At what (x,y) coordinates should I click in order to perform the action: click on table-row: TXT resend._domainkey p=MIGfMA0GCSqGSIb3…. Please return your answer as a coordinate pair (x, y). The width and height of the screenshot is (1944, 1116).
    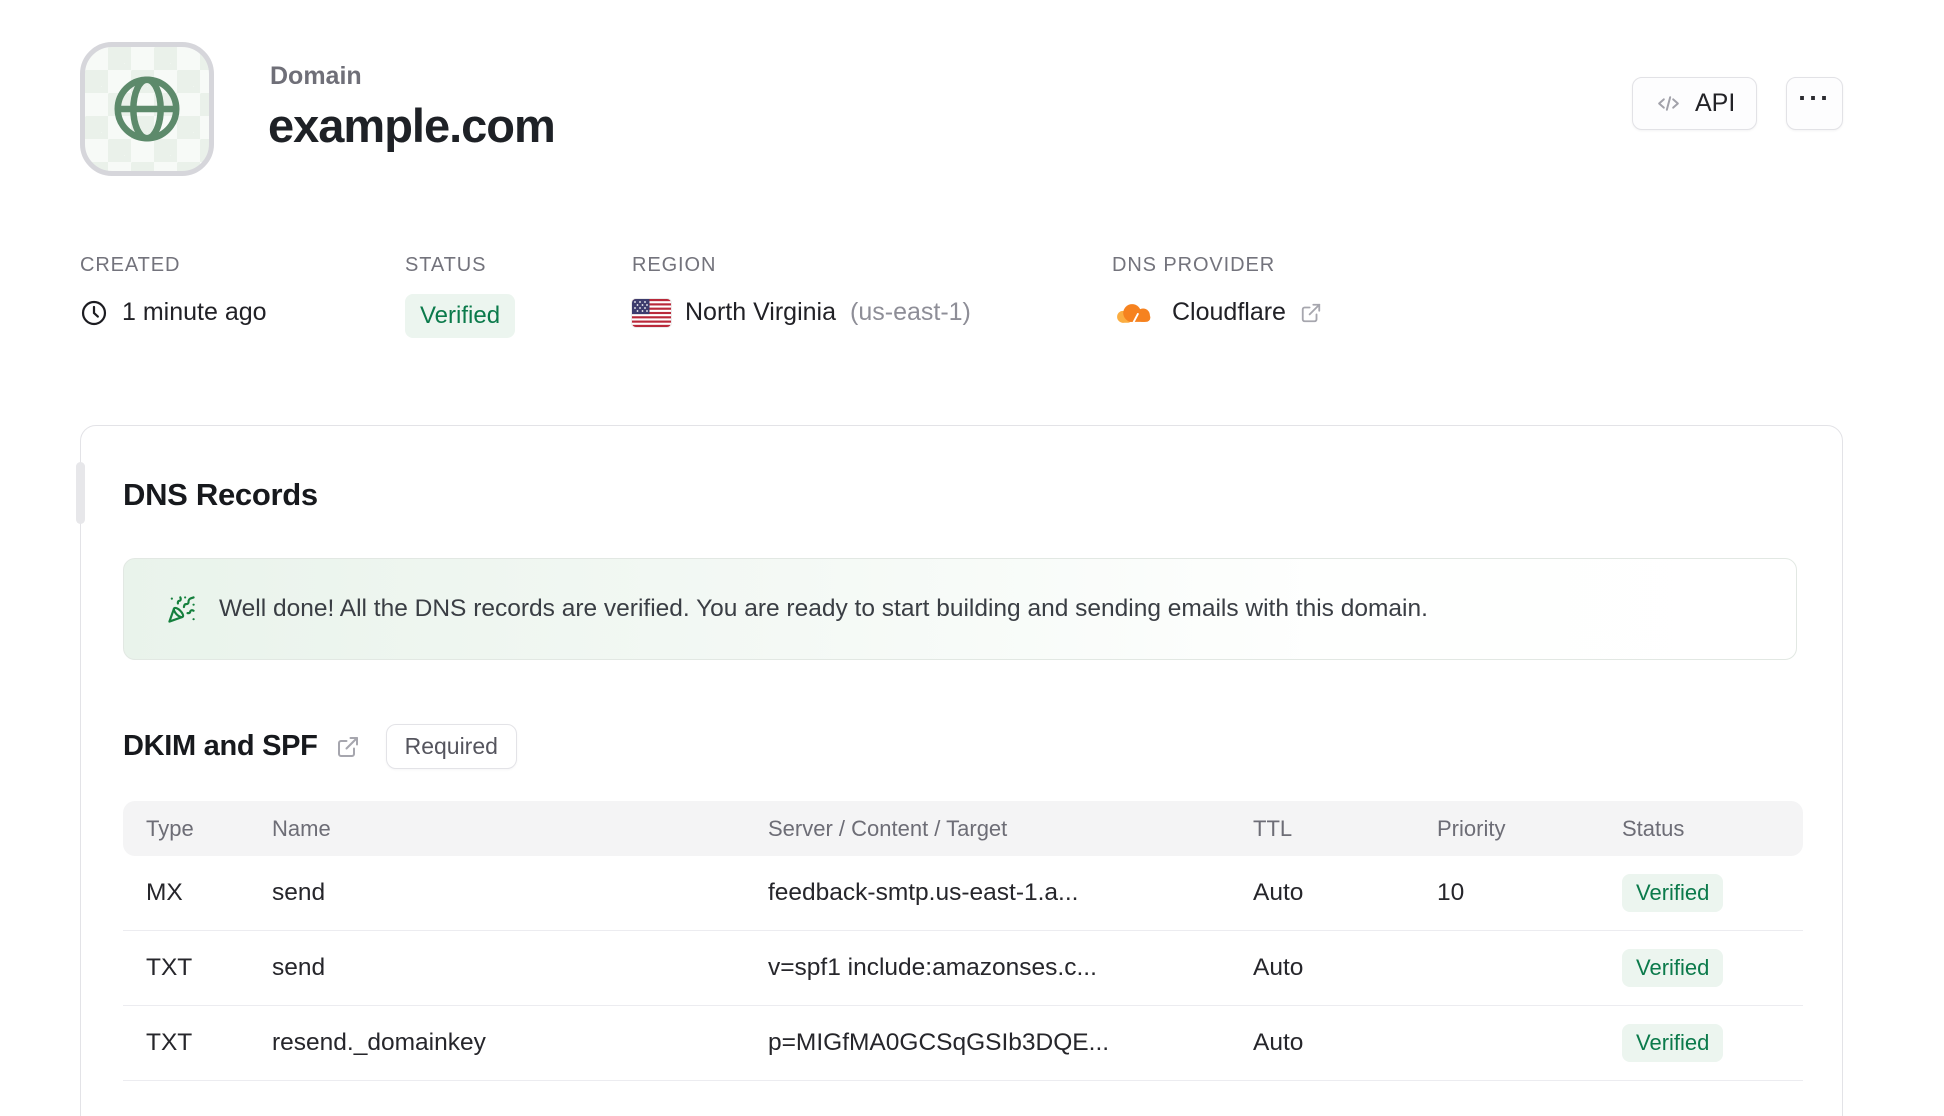
    Looking at the image, I should click on (963, 1043).